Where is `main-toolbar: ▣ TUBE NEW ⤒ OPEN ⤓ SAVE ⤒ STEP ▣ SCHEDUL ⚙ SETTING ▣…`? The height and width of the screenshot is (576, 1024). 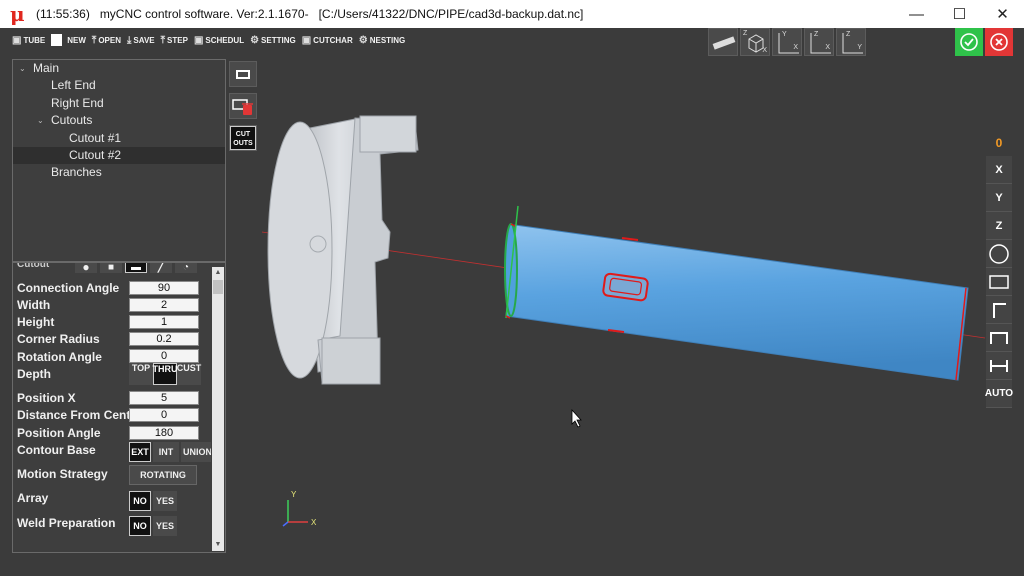 main-toolbar: ▣ TUBE NEW ⤒ OPEN ⤓ SAVE ⤒ STEP ▣ SCHEDUL ⚙ SETTING ▣… is located at coordinates (208, 40).